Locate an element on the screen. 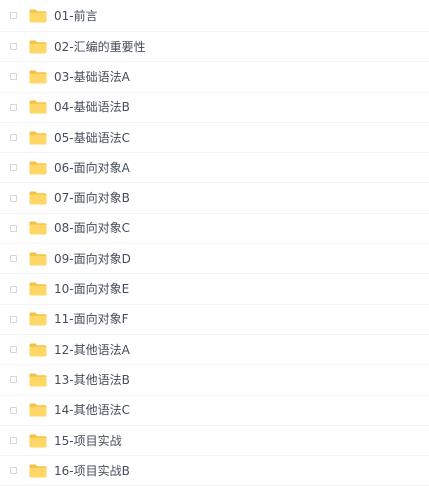 The height and width of the screenshot is (486, 429). folder-name: 04-基础语法B is located at coordinates (92, 107).